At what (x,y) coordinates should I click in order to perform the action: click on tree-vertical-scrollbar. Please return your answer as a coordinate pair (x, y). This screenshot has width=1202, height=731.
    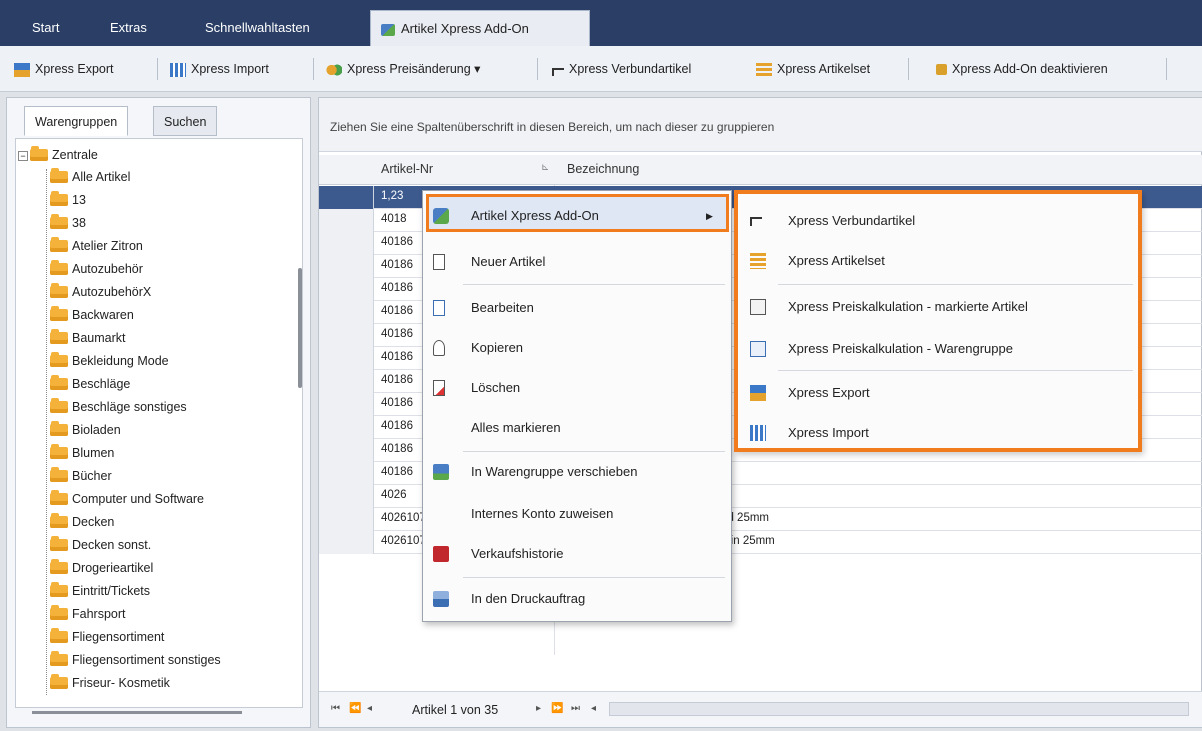
    Looking at the image, I should click on (300, 328).